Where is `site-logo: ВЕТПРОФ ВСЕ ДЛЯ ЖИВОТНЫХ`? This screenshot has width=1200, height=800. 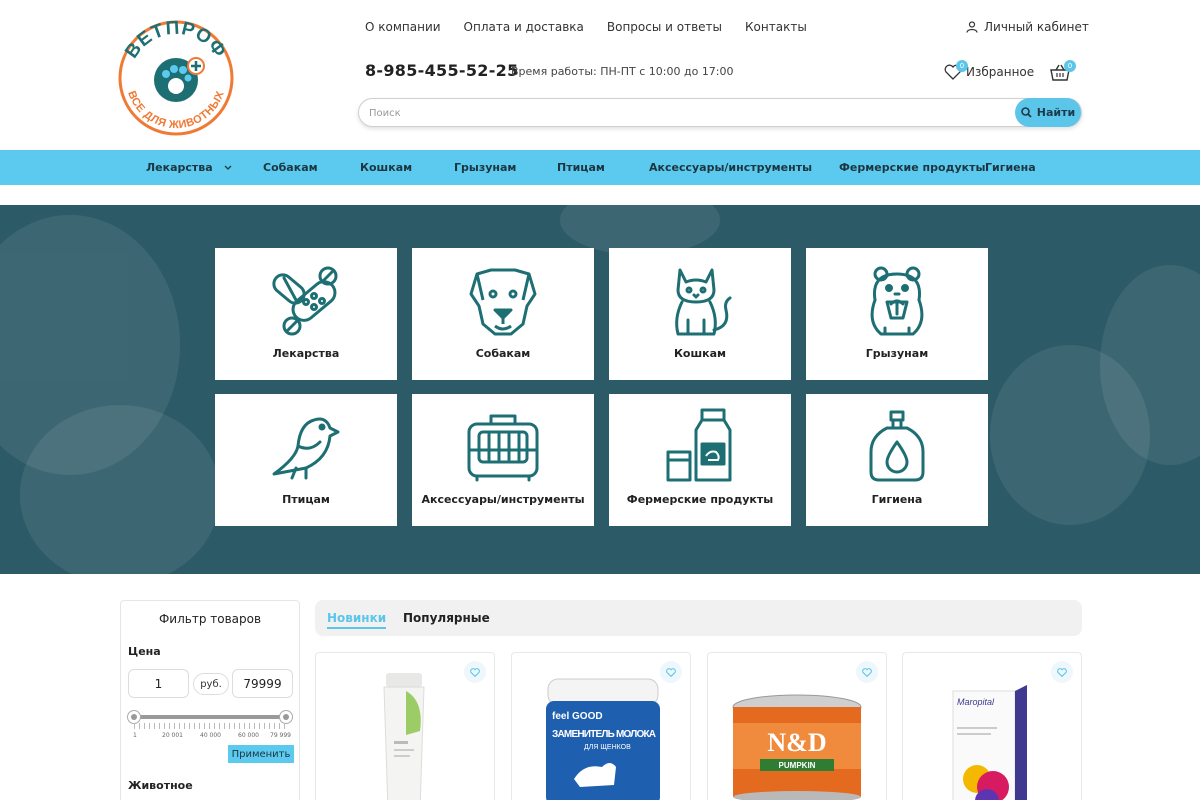 site-logo: ВЕТПРОФ ВСЕ ДЛЯ ЖИВОТНЫХ is located at coordinates (176, 78).